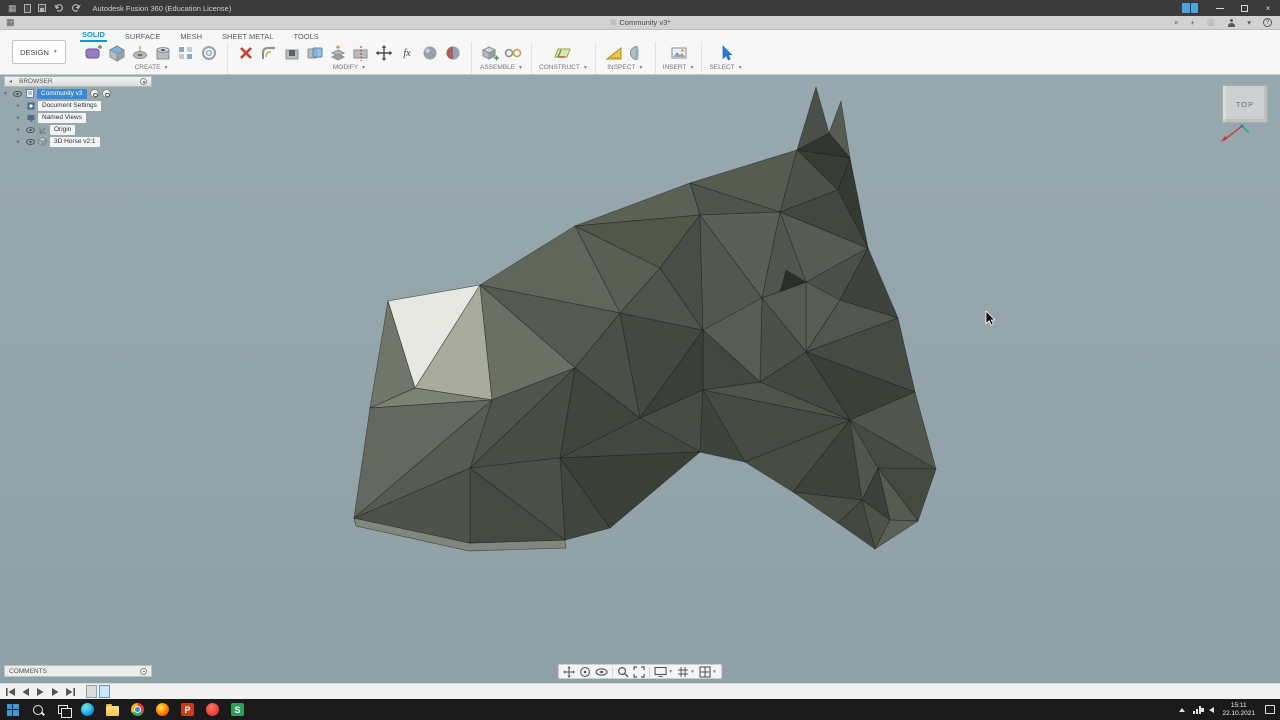  Describe the element at coordinates (12, 709) in the screenshot. I see `start-icon` at that location.